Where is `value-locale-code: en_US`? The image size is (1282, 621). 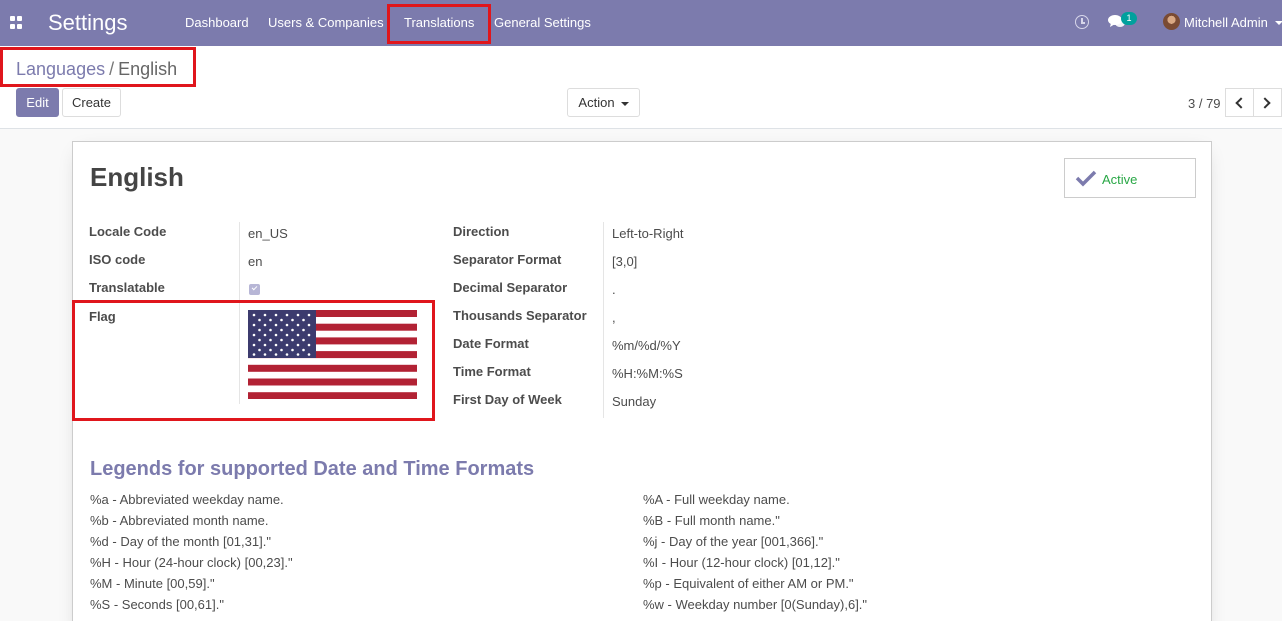 value-locale-code: en_US is located at coordinates (268, 233).